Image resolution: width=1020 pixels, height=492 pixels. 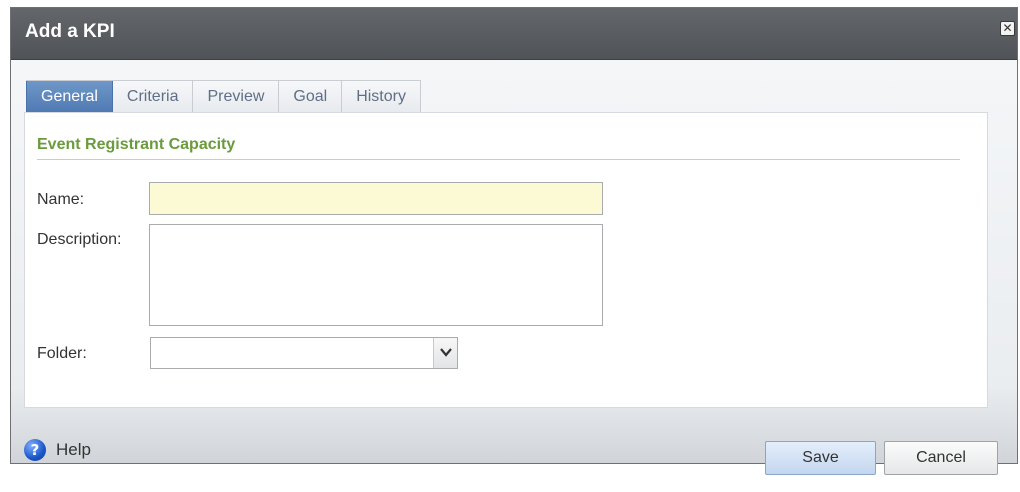 I want to click on dropdown-button, so click(x=445, y=353).